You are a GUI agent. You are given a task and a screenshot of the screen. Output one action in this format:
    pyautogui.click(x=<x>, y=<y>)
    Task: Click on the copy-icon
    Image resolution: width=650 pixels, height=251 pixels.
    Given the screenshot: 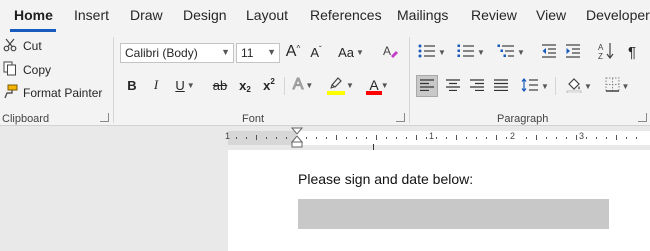 What is the action you would take?
    pyautogui.click(x=11, y=70)
    